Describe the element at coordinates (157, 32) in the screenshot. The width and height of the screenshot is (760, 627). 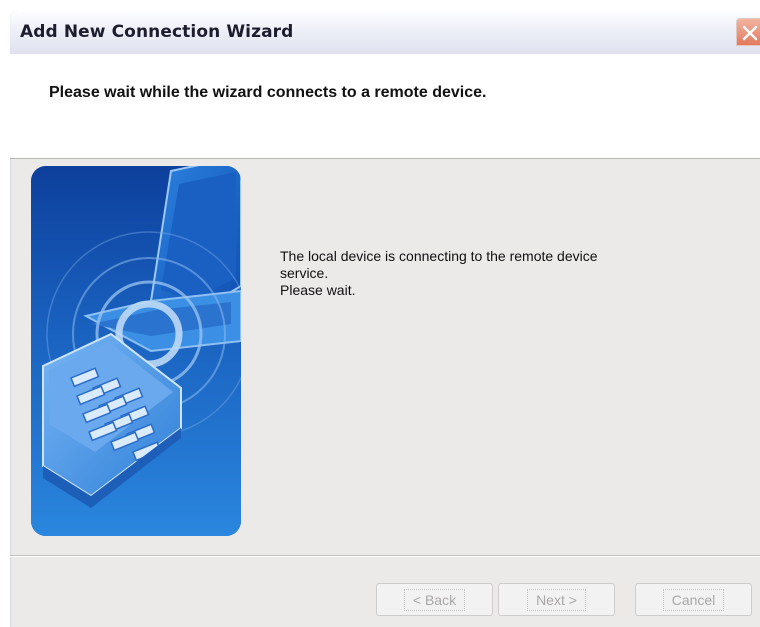
I see `window-title: Add New Connection Wizard` at that location.